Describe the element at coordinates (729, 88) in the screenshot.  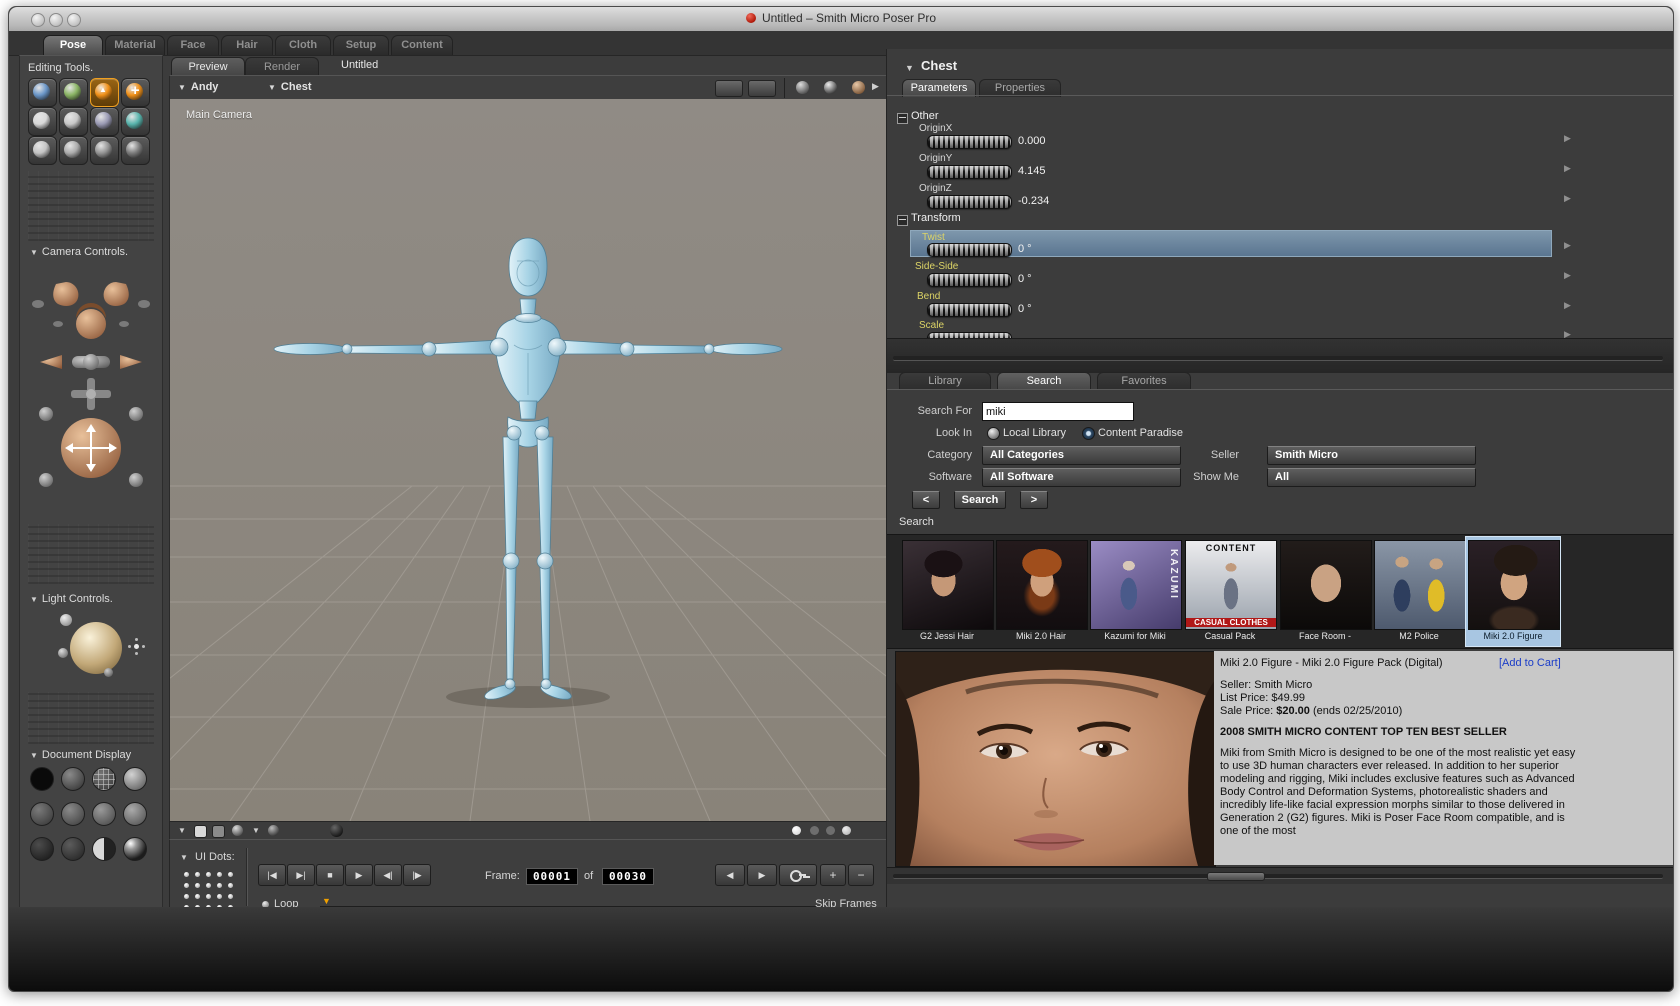
I see `camera-view-icon` at that location.